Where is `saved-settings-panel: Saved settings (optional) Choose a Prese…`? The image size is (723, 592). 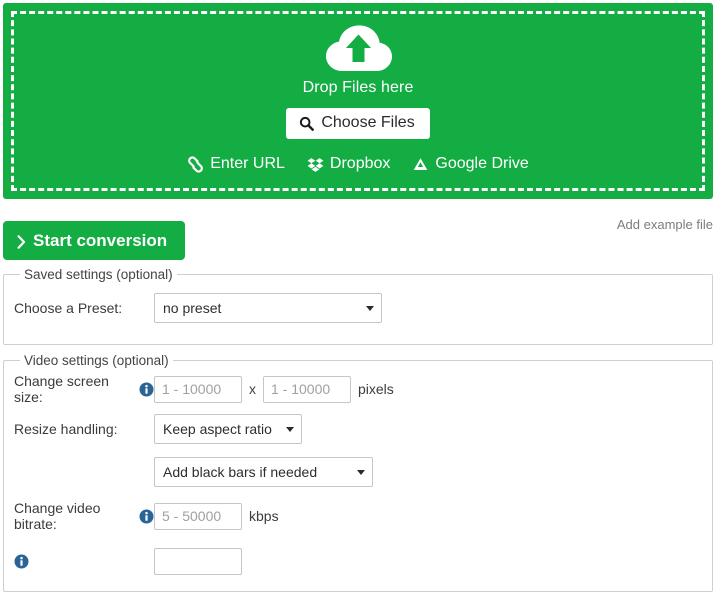 saved-settings-panel: Saved settings (optional) Choose a Prese… is located at coordinates (358, 306).